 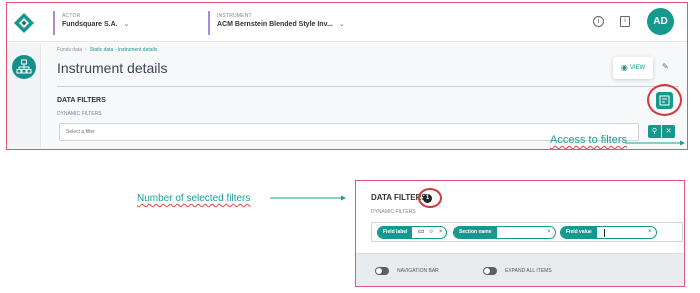 I want to click on filter-chip-section-name: Section name ×, so click(x=504, y=232).